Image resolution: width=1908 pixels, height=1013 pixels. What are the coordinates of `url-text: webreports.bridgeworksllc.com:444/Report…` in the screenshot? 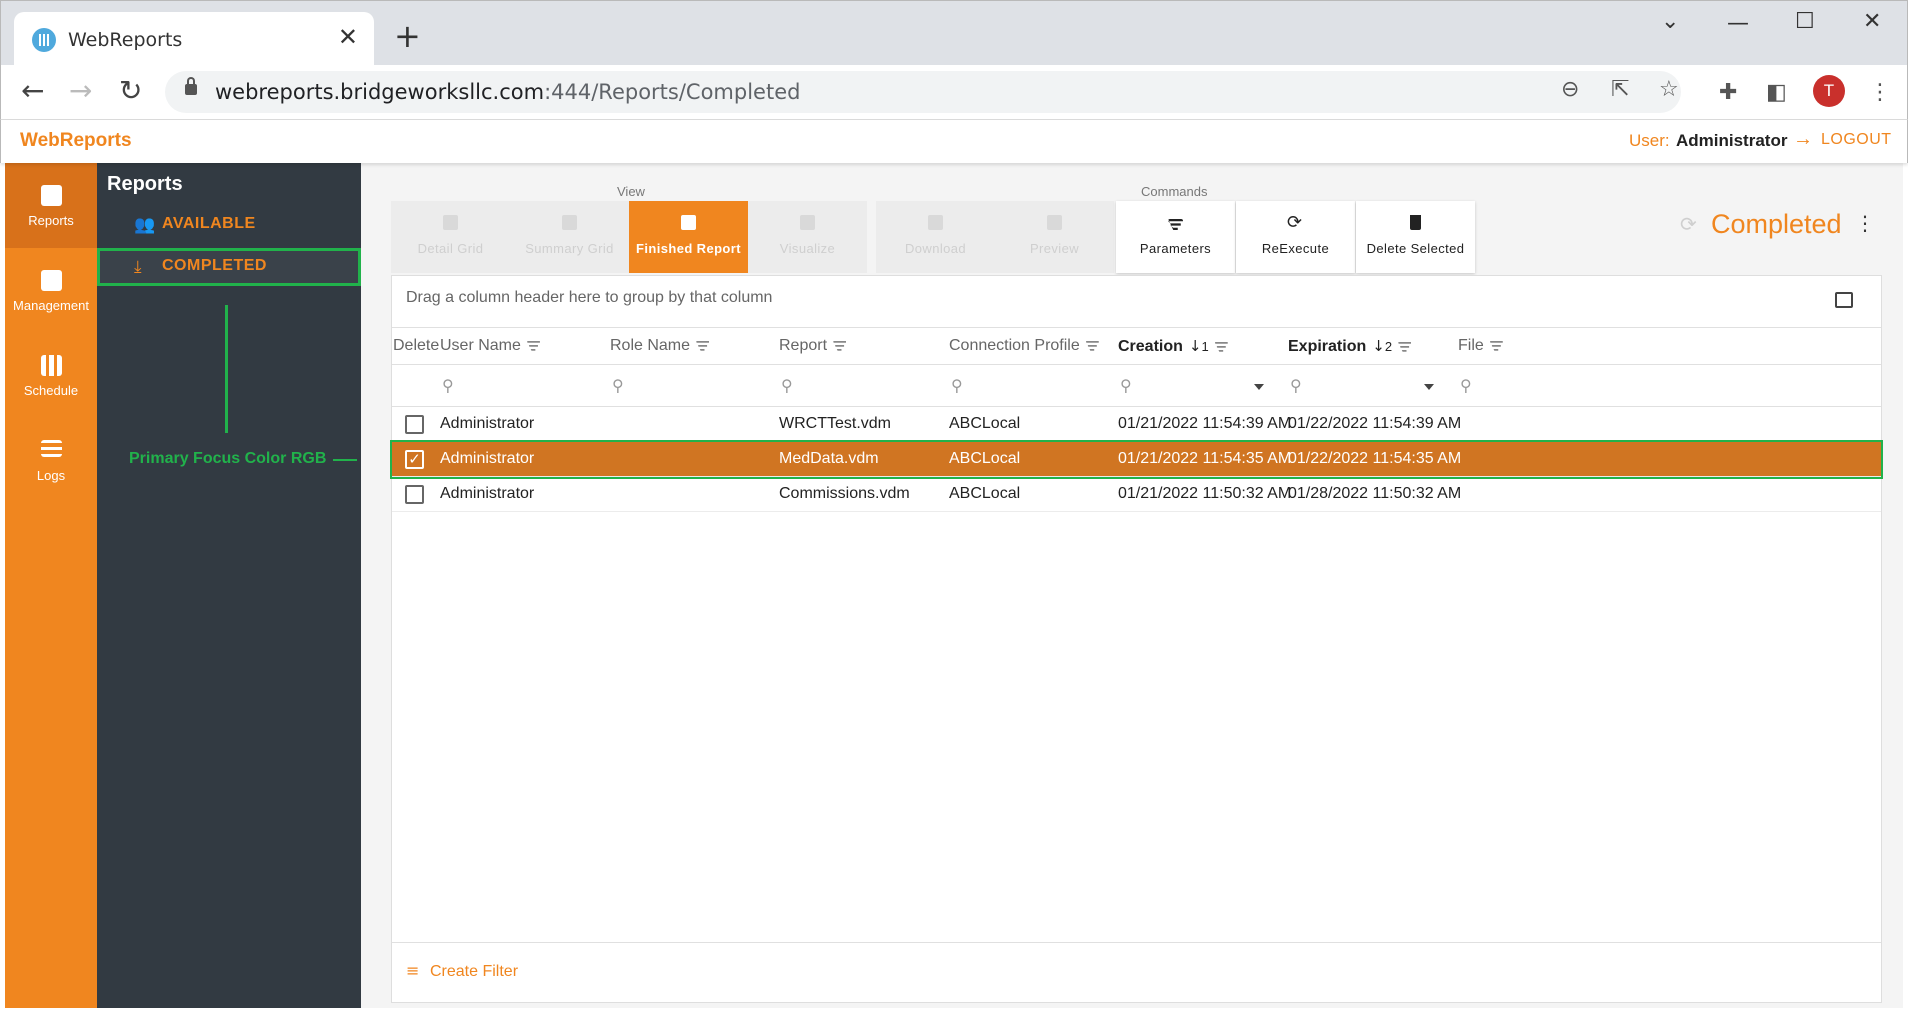 It's located at (507, 92).